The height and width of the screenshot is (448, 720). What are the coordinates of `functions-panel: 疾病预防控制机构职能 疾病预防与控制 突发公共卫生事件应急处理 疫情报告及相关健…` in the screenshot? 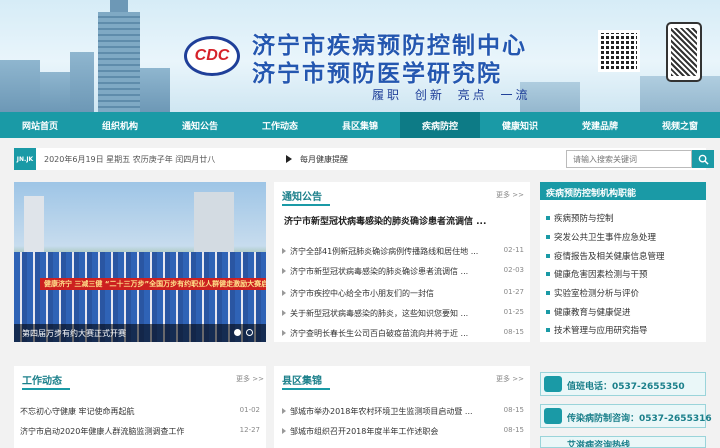 It's located at (623, 262).